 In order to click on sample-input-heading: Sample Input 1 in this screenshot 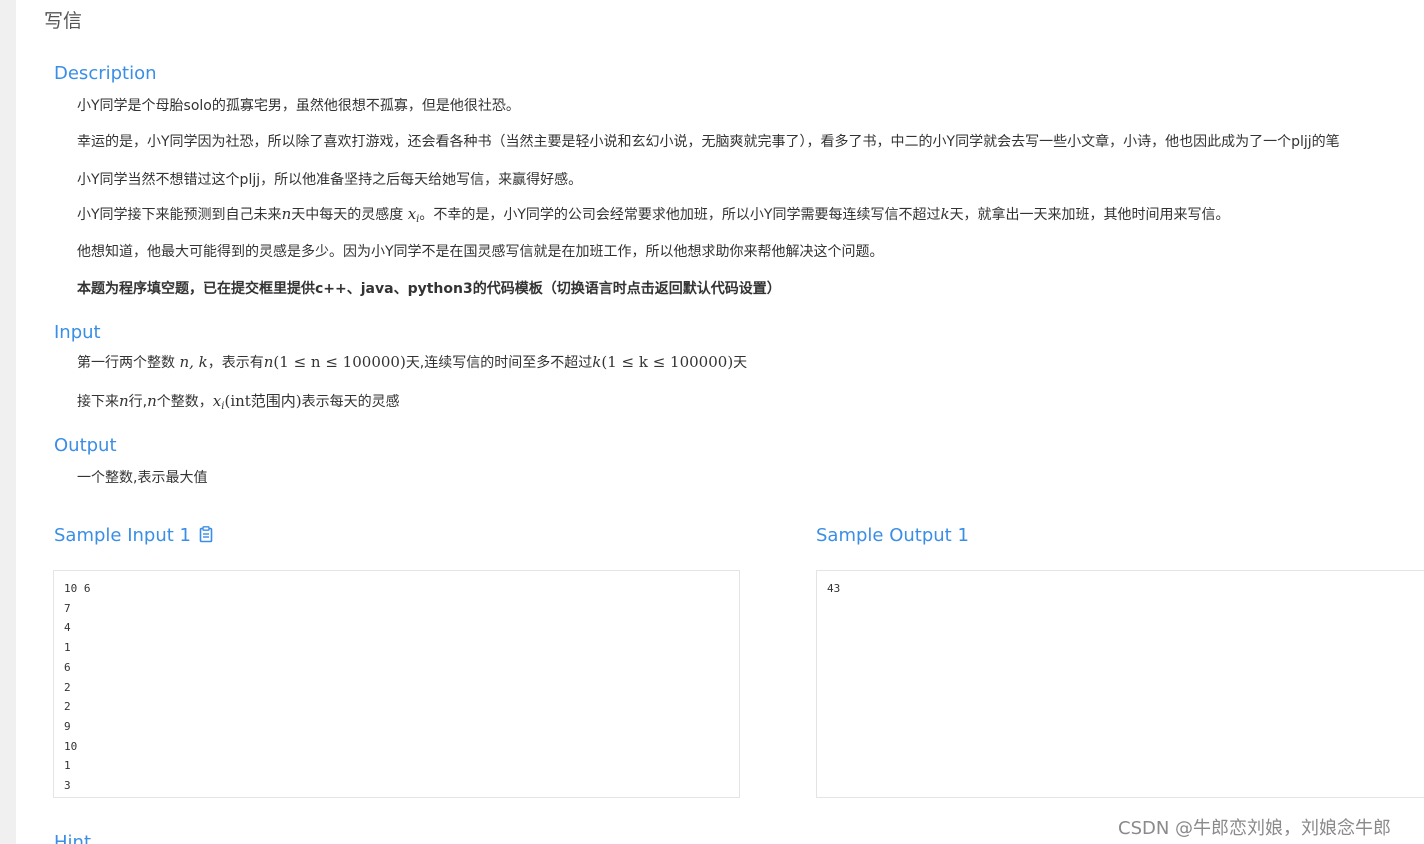, I will do `click(133, 536)`.